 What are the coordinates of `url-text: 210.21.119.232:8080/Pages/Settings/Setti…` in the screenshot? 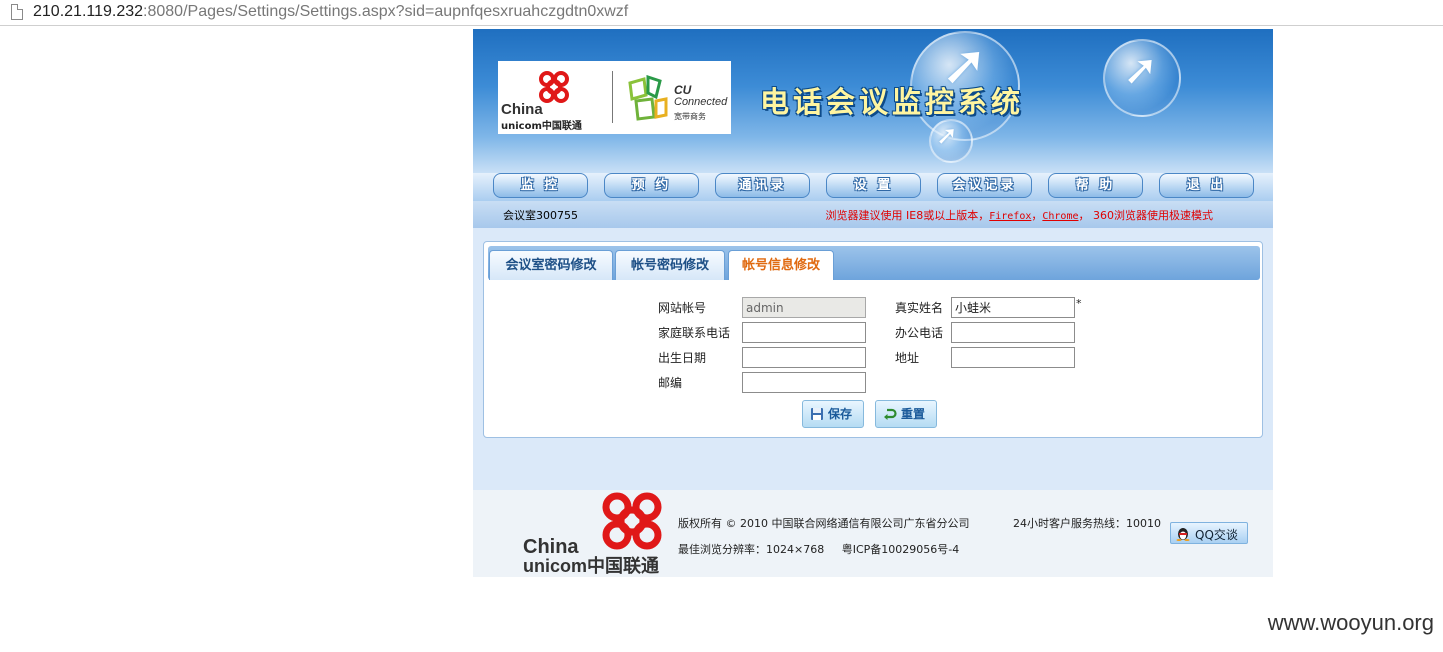 It's located at (330, 12).